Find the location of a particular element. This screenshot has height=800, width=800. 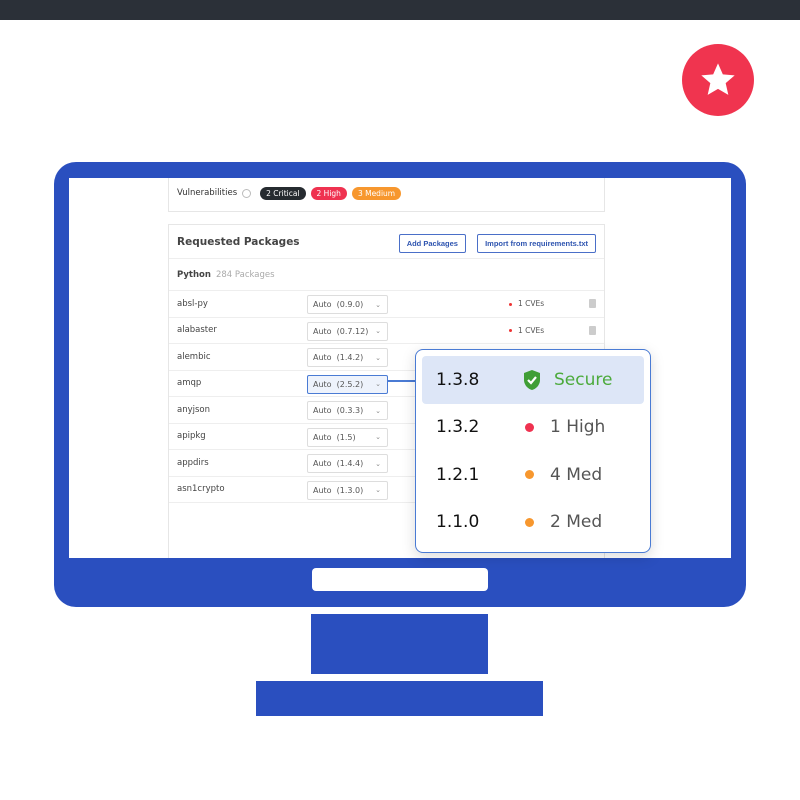

version-option: 1.3.8 Secure is located at coordinates (533, 380).